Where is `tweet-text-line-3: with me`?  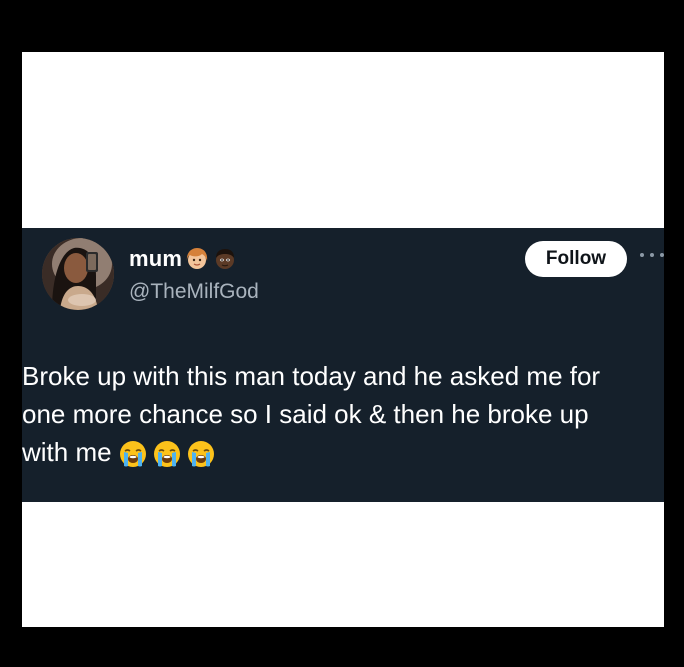
tweet-text-line-3: with me is located at coordinates (67, 452).